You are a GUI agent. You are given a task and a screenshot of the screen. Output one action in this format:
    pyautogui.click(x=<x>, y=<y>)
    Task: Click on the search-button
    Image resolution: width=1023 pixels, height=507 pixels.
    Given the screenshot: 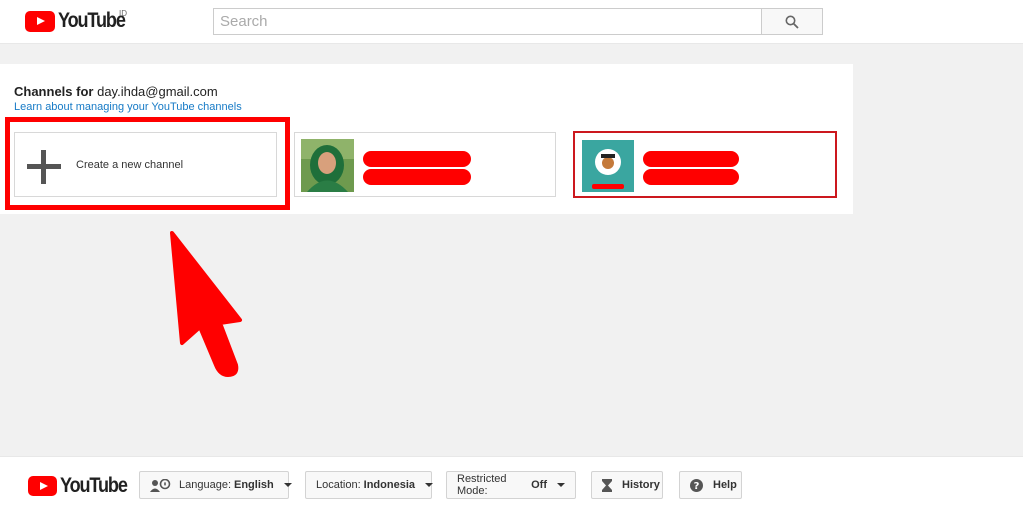 What is the action you would take?
    pyautogui.click(x=792, y=21)
    